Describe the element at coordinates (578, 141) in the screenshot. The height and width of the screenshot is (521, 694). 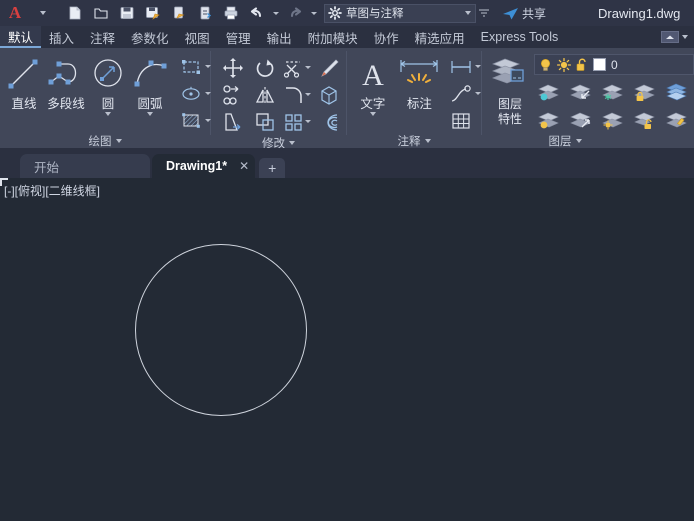
I see `panel-layers-expand-icon` at that location.